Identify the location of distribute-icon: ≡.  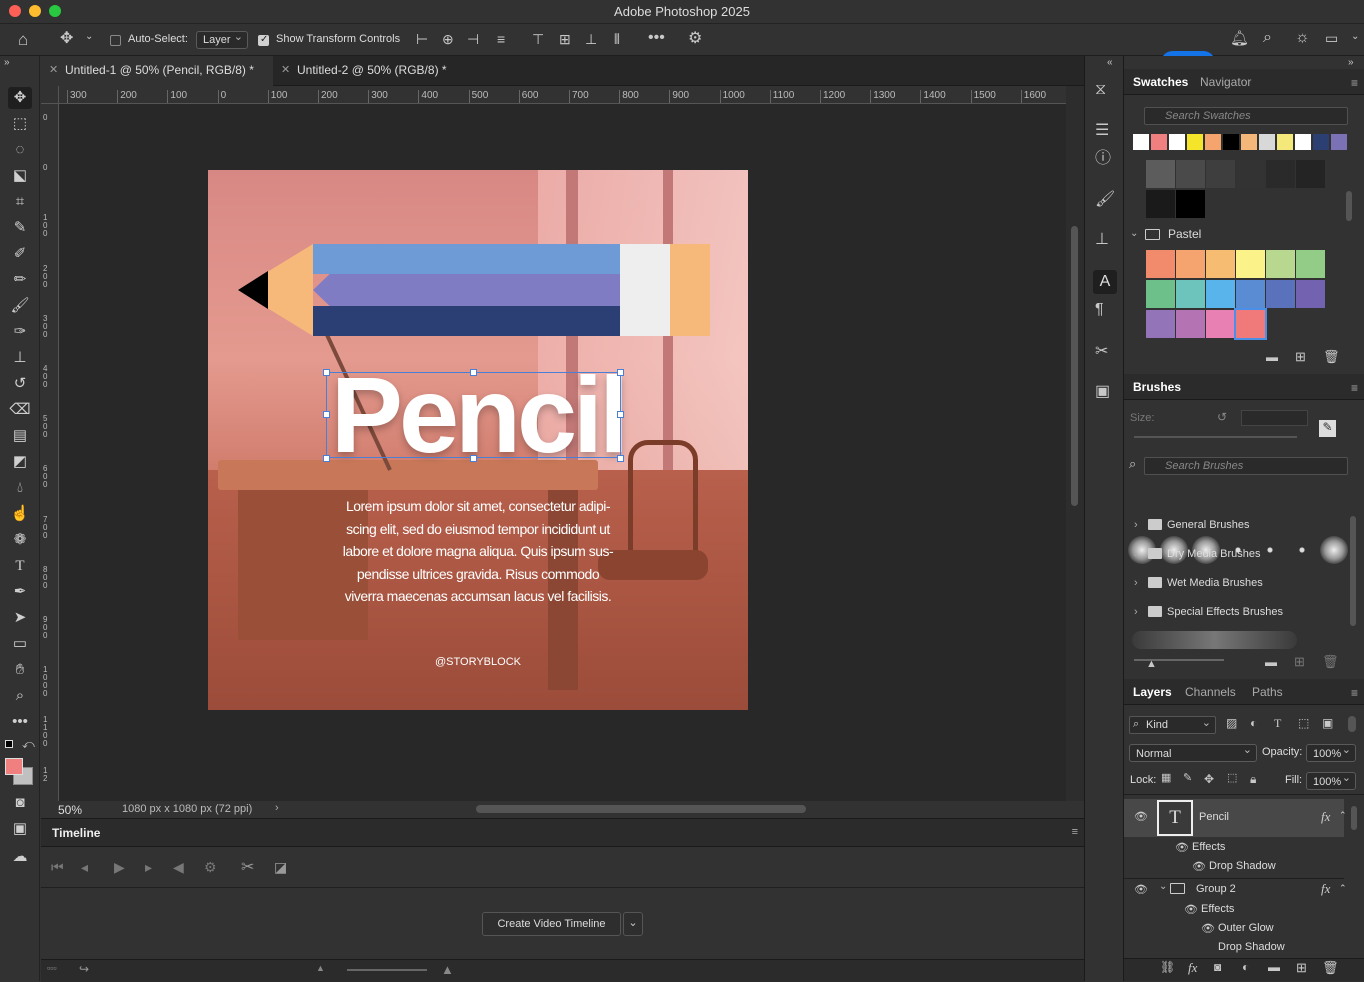
(501, 39).